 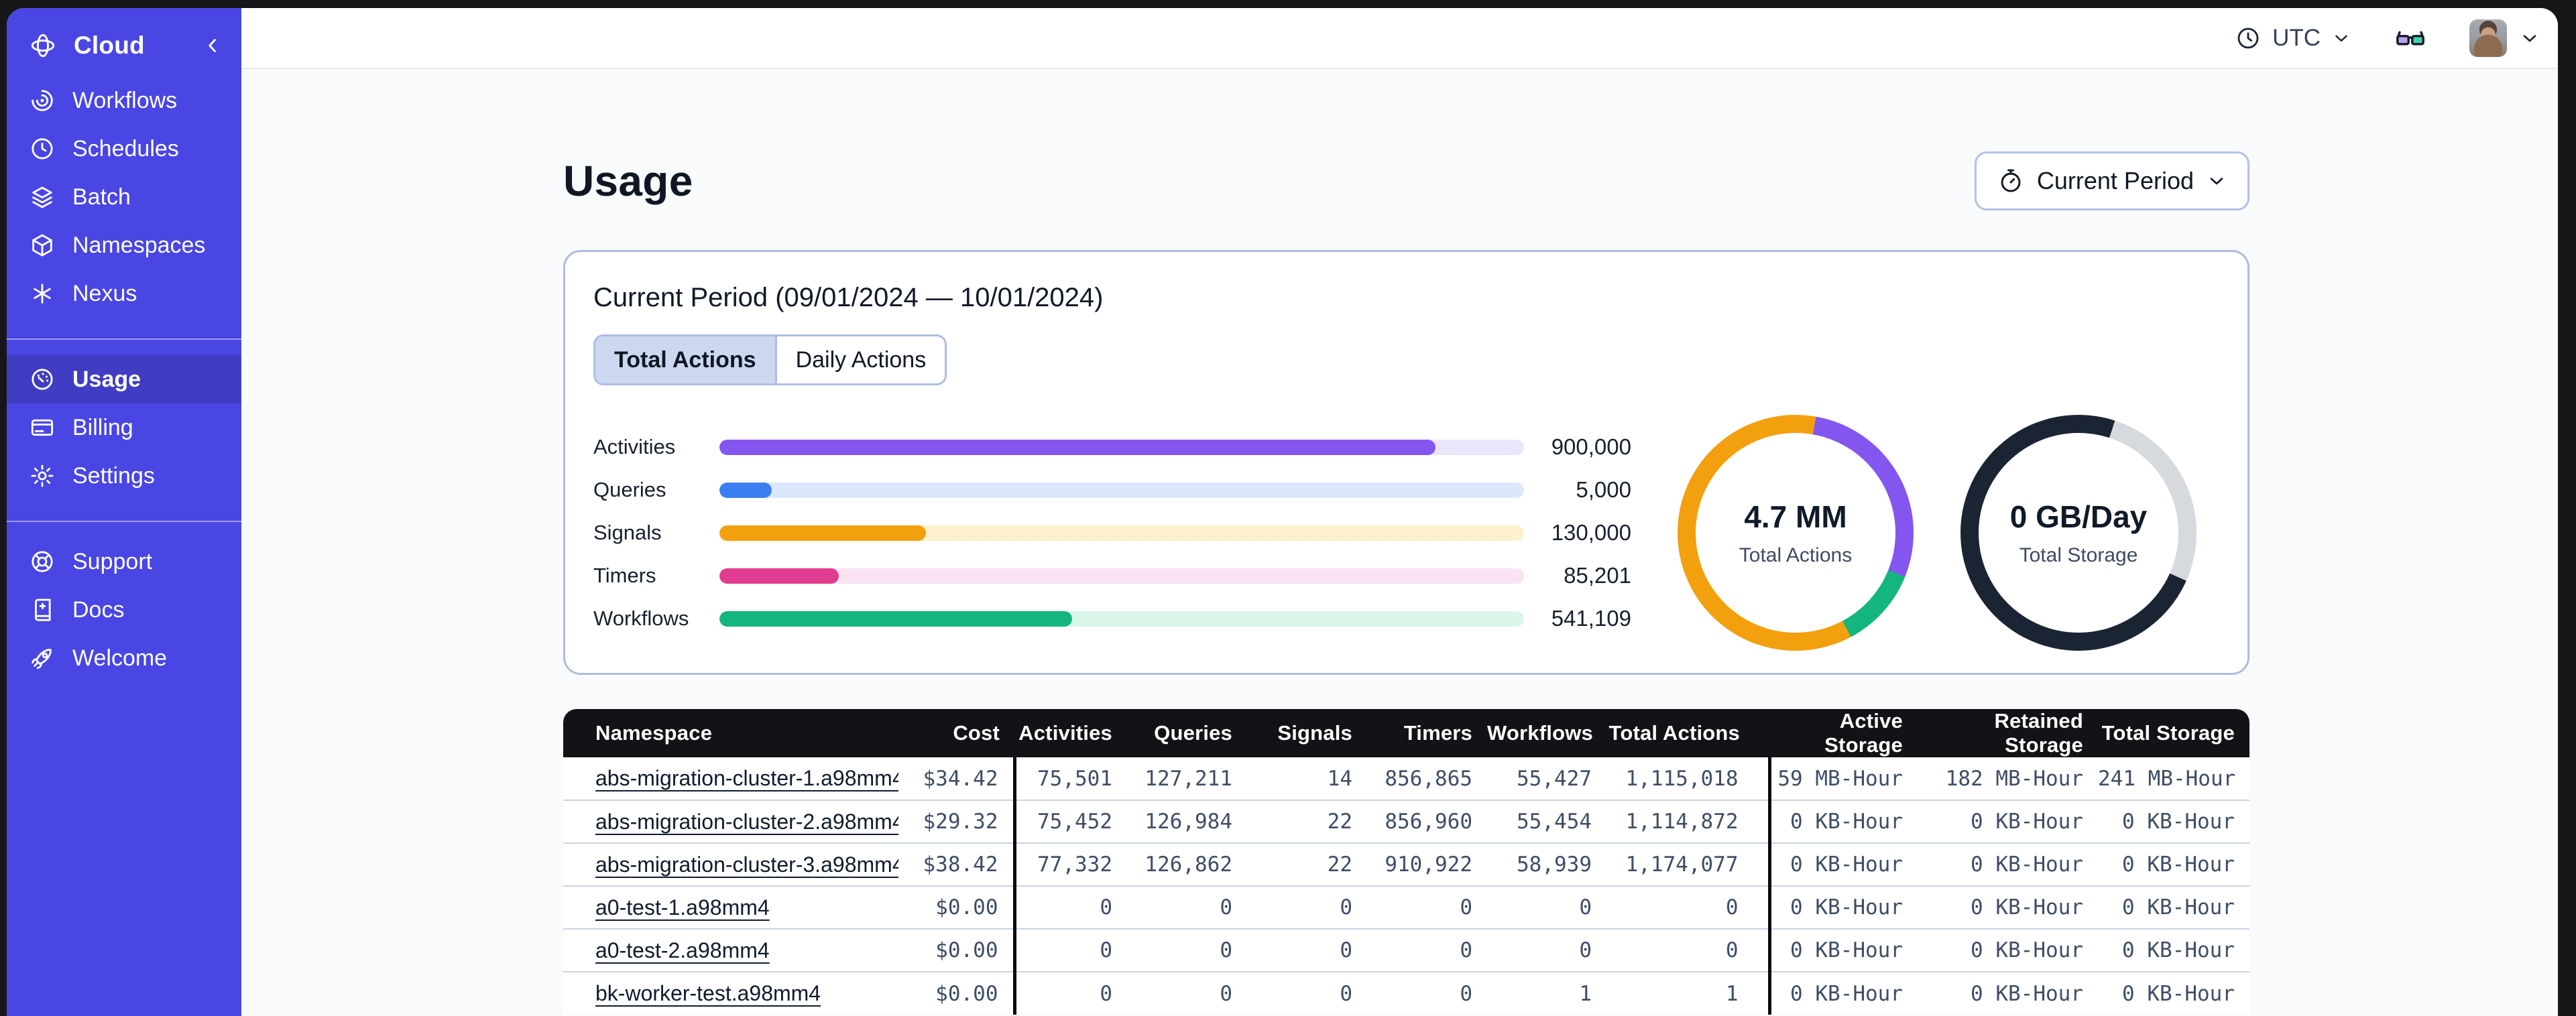 What do you see at coordinates (746, 865) in the screenshot?
I see `namespace-link: abs-migration-cluster-3.a98mm4` at bounding box center [746, 865].